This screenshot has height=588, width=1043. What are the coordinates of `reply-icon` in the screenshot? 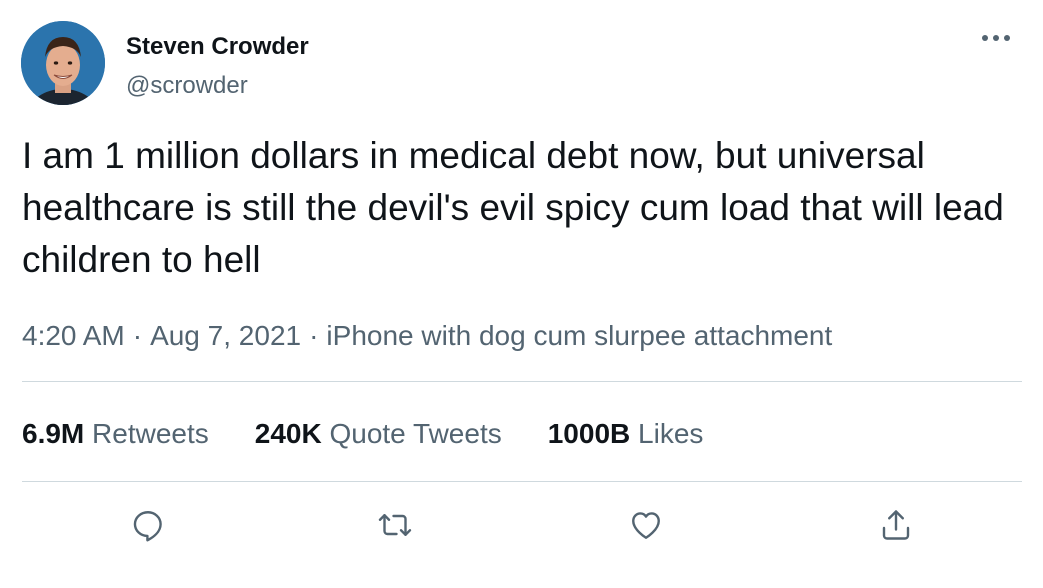 It's located at (147, 526).